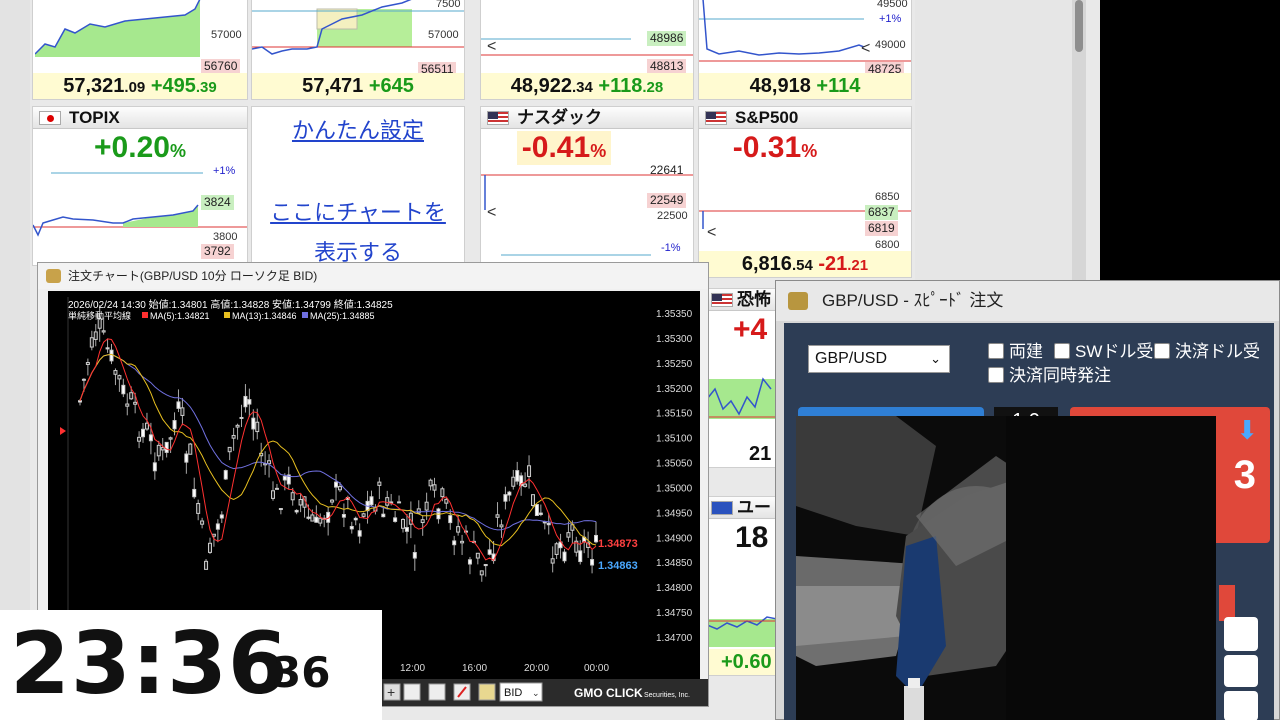 This screenshot has height=720, width=1280. Describe the element at coordinates (742, 586) in the screenshot. I see `tile-euro: ユー 18 +0.60` at that location.